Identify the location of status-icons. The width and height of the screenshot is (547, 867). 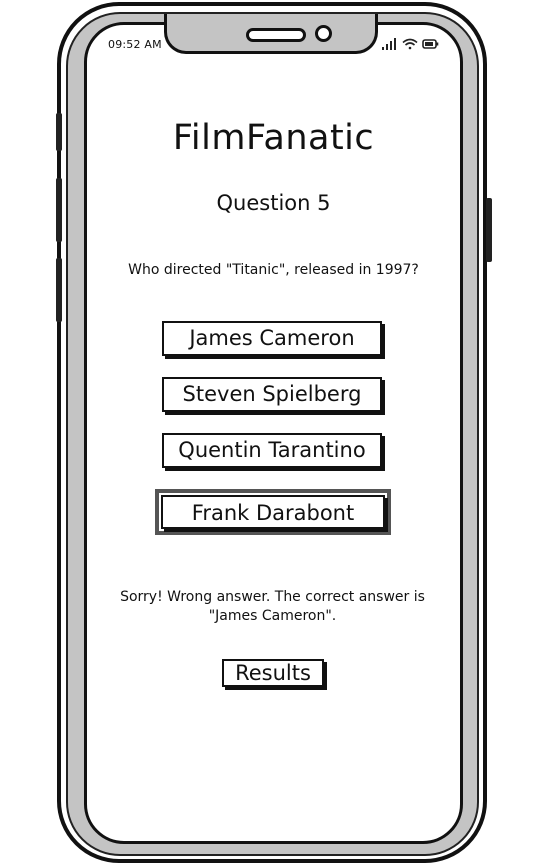
(410, 44).